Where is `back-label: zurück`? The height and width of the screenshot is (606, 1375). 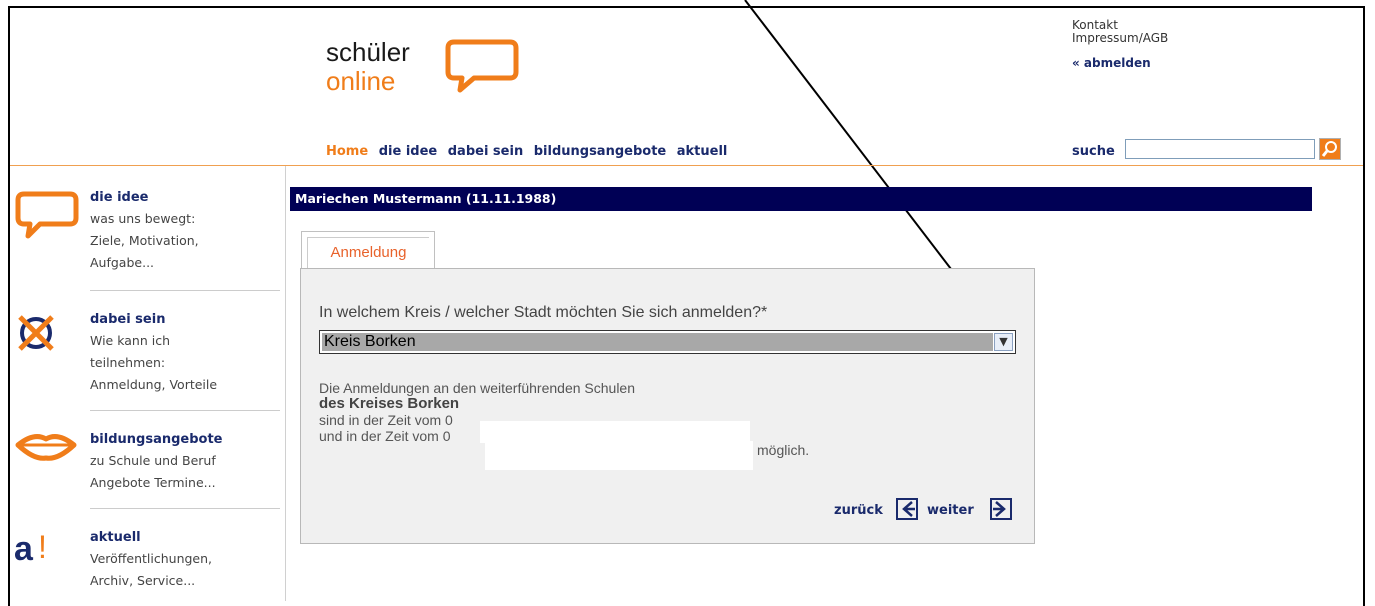 back-label: zurück is located at coordinates (858, 510).